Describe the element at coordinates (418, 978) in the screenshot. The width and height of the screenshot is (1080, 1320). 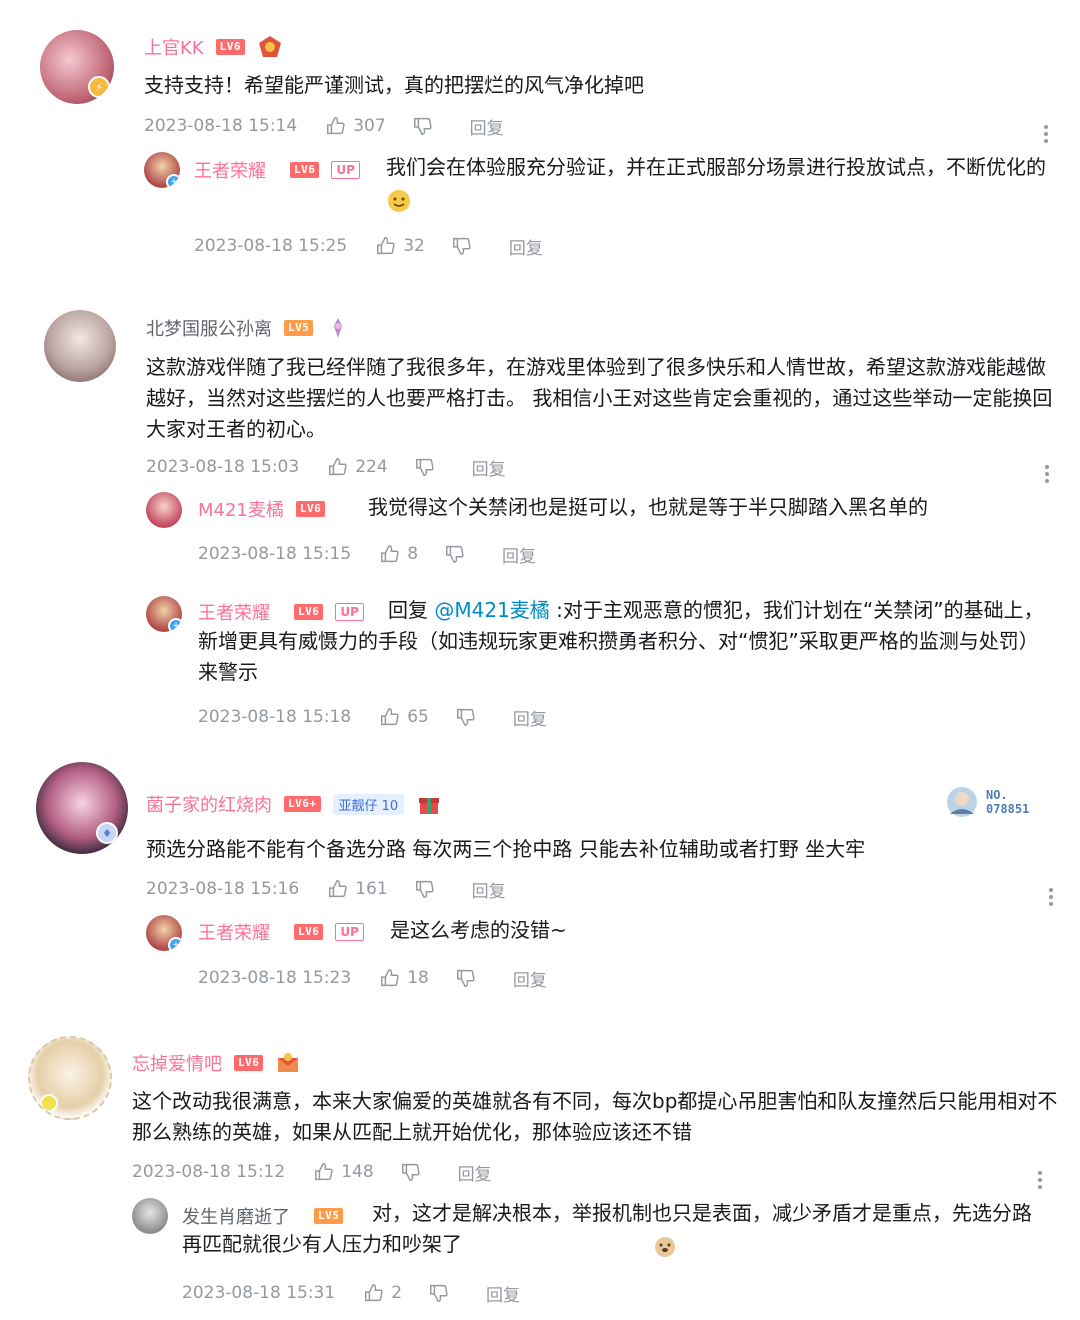
I see `like-count: 18` at that location.